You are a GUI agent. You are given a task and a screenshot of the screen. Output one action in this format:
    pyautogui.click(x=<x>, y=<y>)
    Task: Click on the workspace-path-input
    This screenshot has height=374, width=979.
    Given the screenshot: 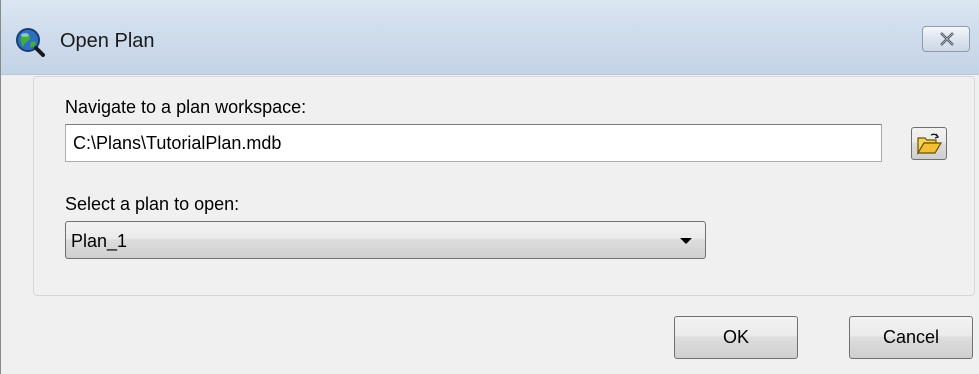 What is the action you would take?
    pyautogui.click(x=473, y=143)
    